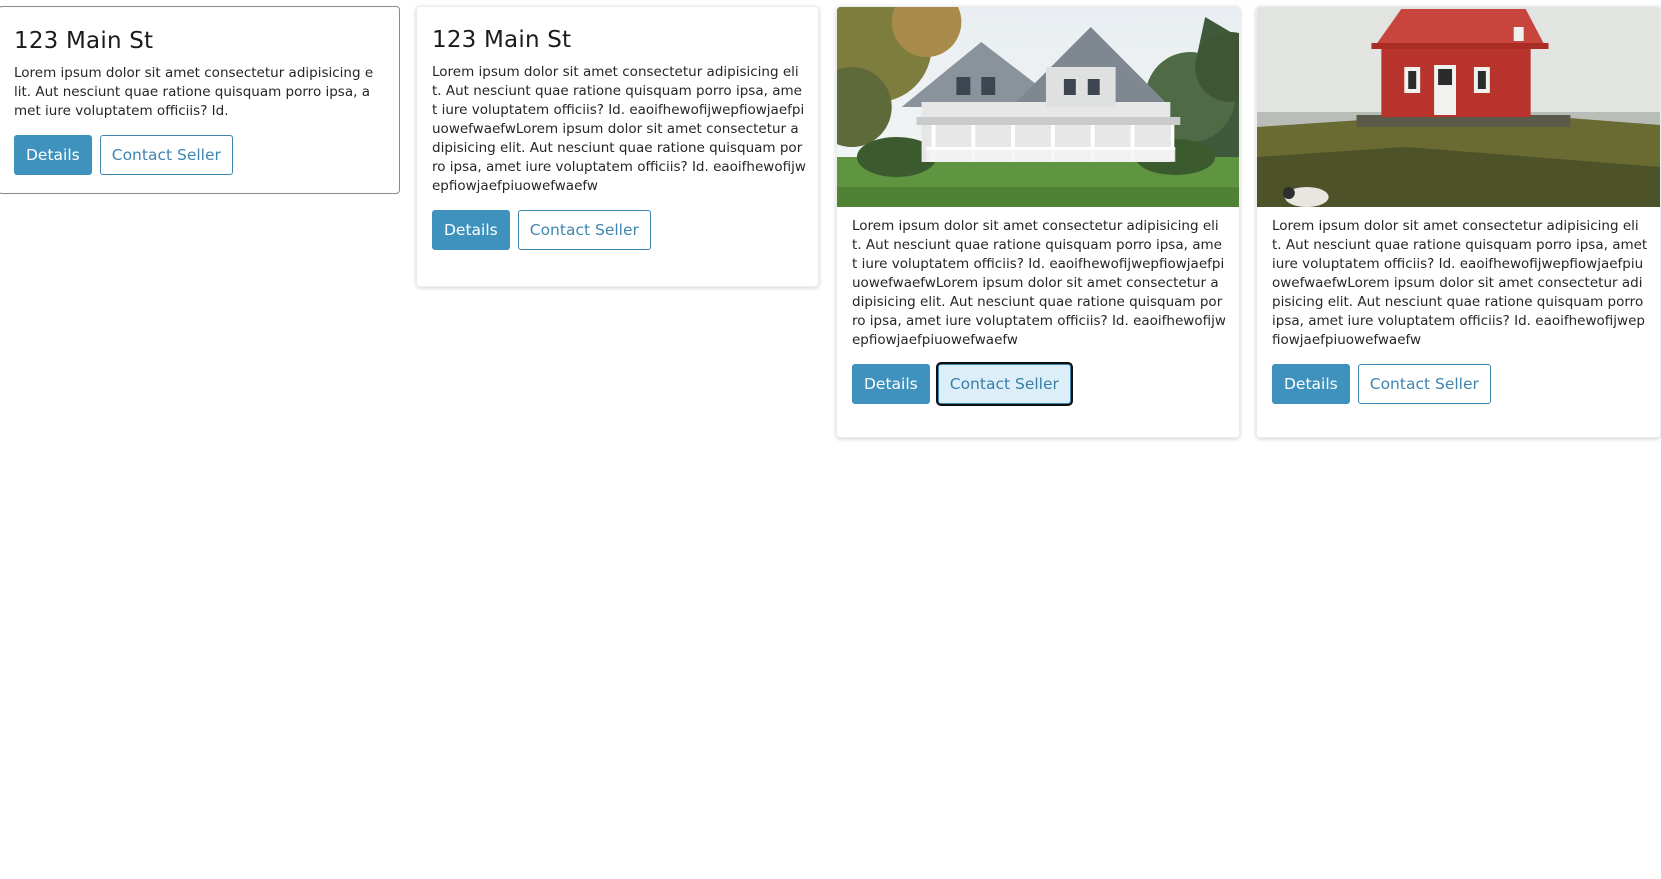 The width and height of the screenshot is (1661, 879). Describe the element at coordinates (1458, 107) in the screenshot. I see `cabin-photo` at that location.